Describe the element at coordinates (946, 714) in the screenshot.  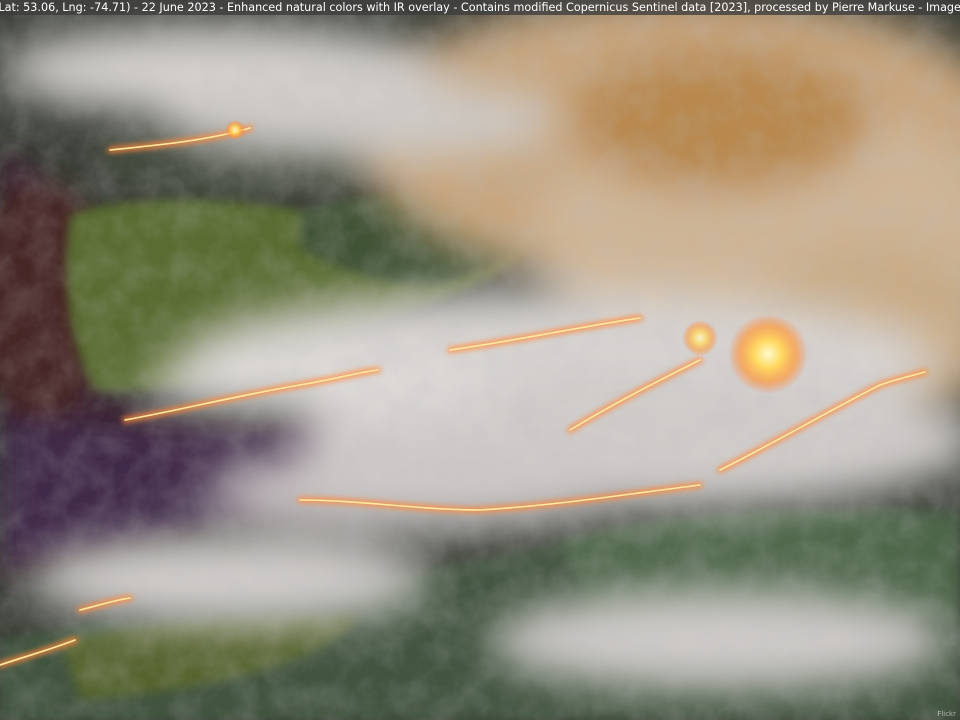
I see `credit-watermark: Flickr` at that location.